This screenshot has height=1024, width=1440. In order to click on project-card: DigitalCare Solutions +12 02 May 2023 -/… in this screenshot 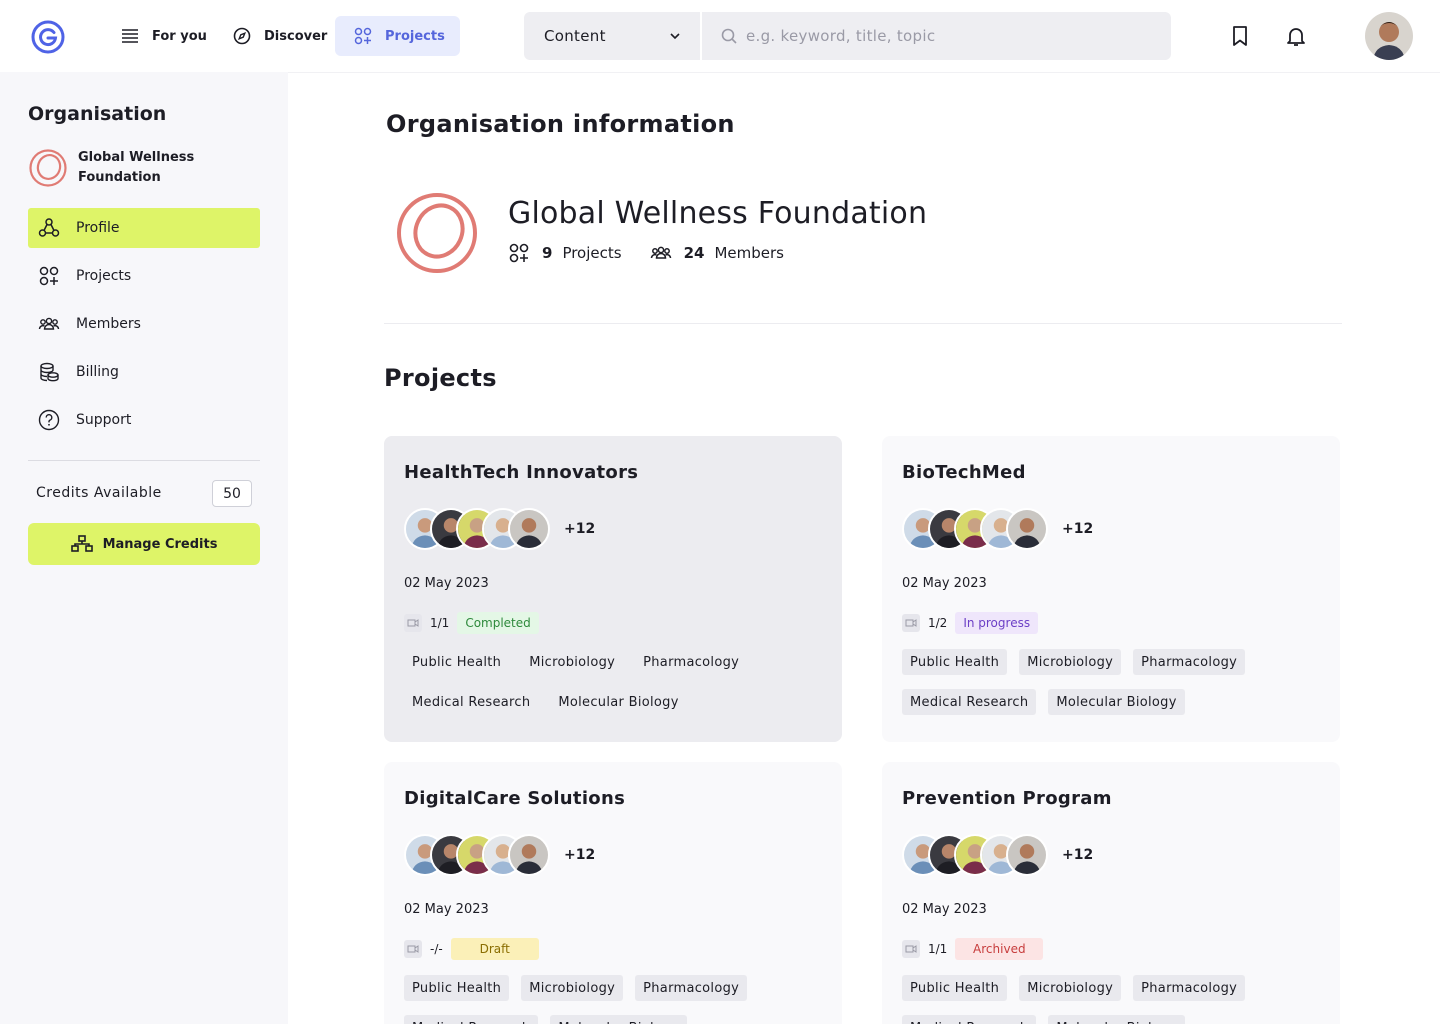, I will do `click(613, 893)`.